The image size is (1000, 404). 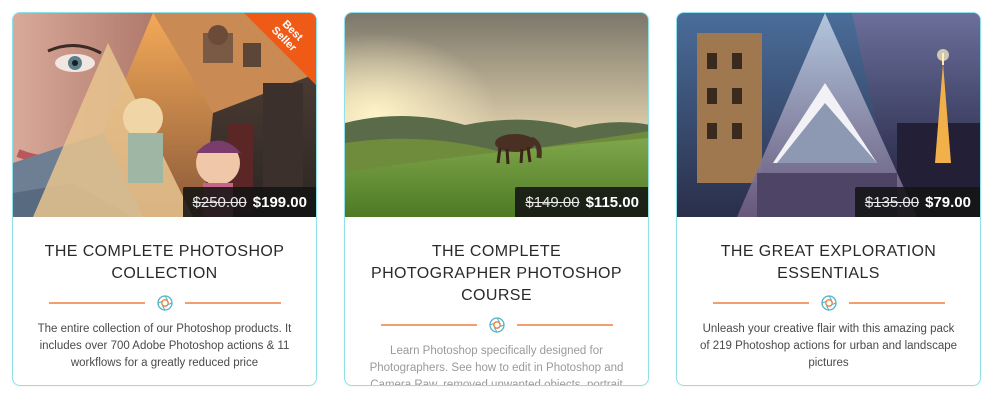 I want to click on price-tag: $250.00 $199.00, so click(x=249, y=202).